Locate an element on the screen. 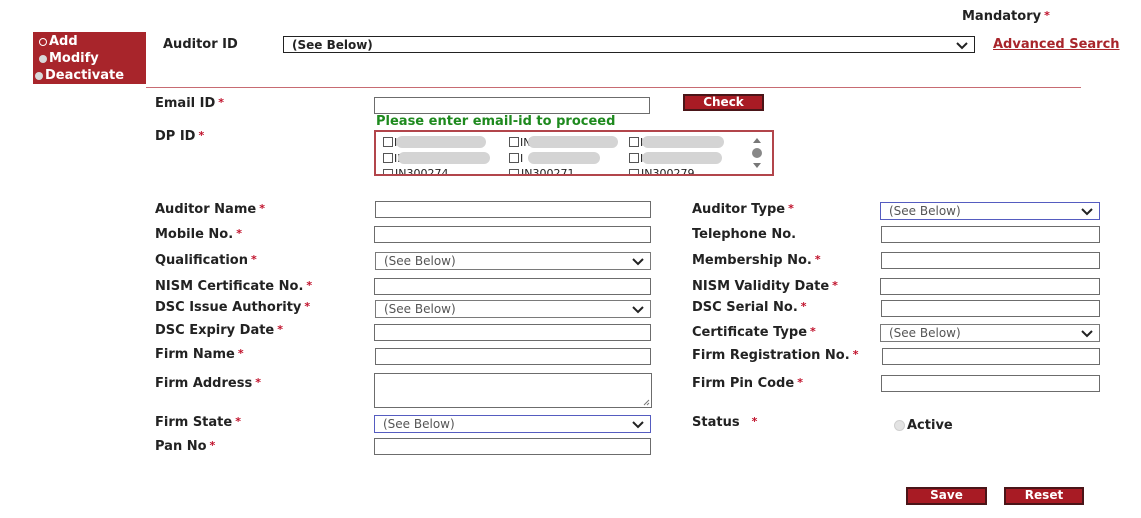 The image size is (1141, 518). dsc-issue-label: DSC Issue Authority * is located at coordinates (232, 307).